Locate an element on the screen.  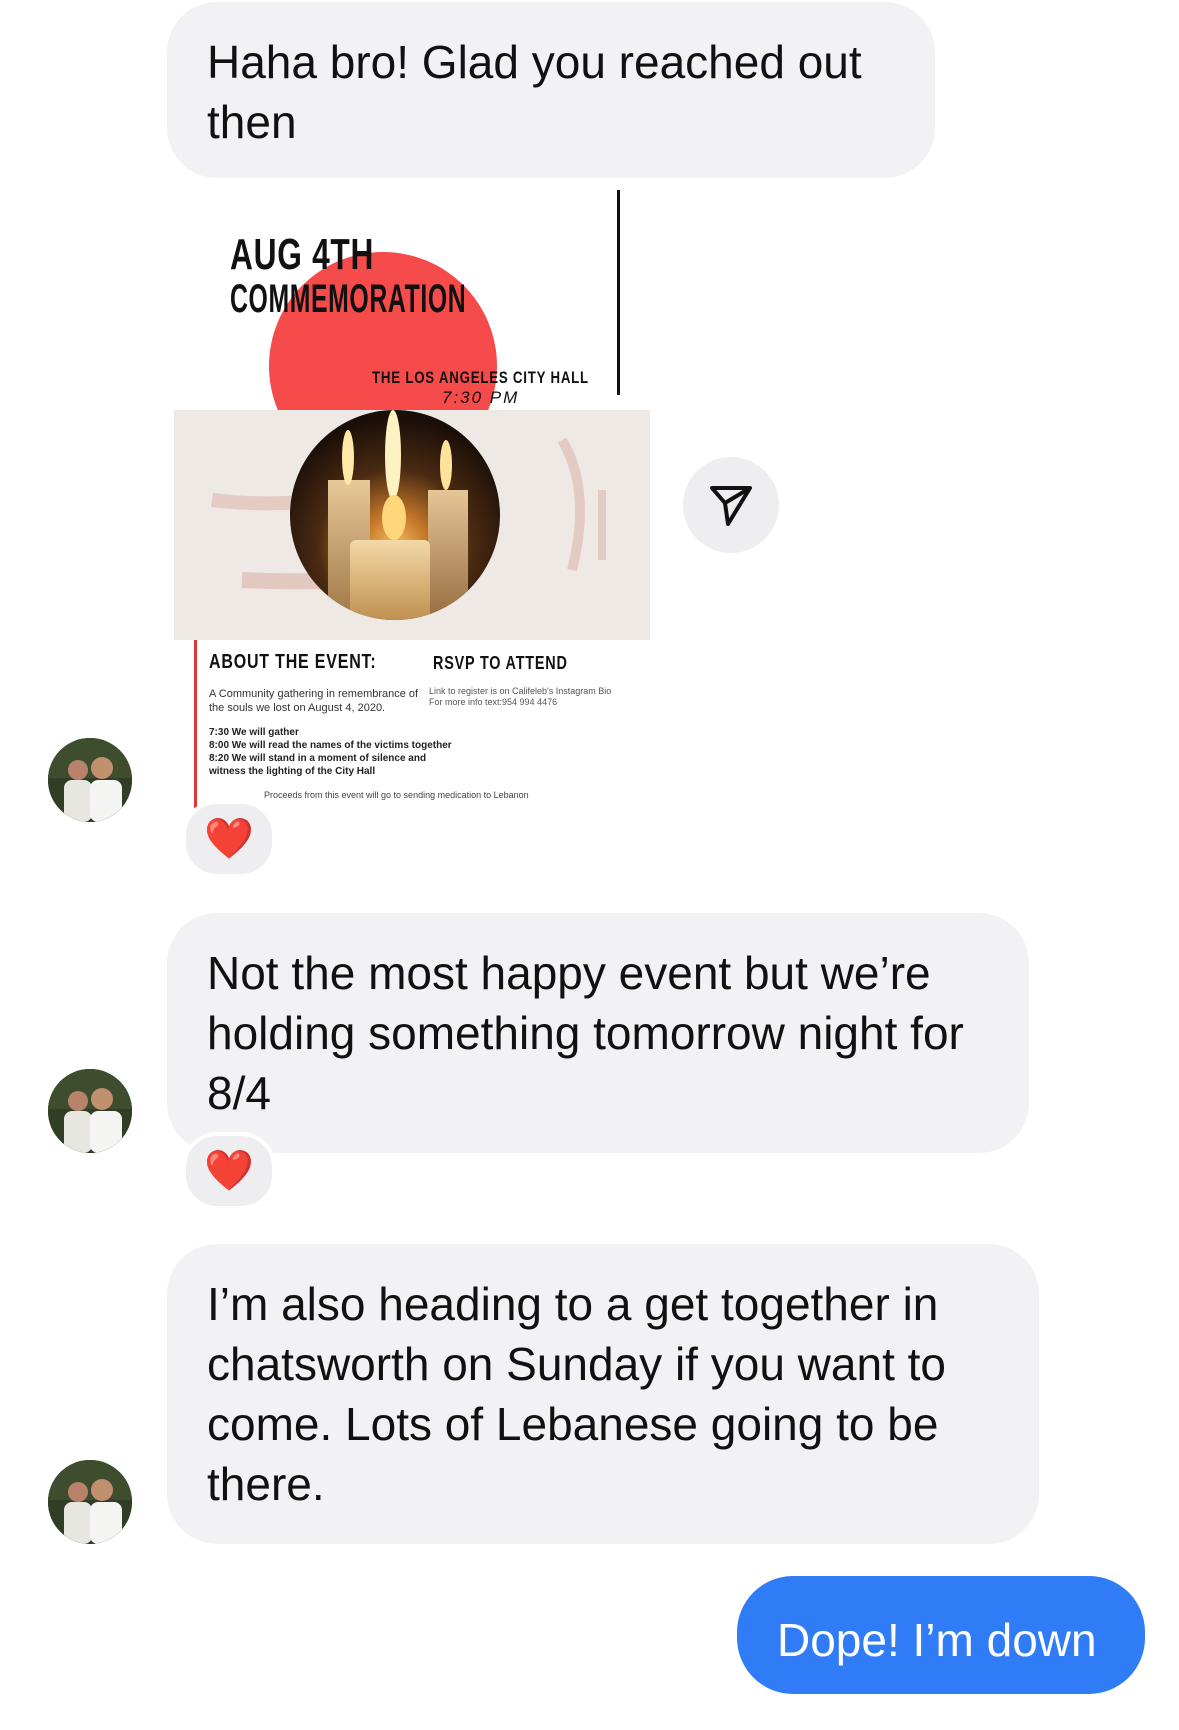
poster-red-rule is located at coordinates (195, 727).